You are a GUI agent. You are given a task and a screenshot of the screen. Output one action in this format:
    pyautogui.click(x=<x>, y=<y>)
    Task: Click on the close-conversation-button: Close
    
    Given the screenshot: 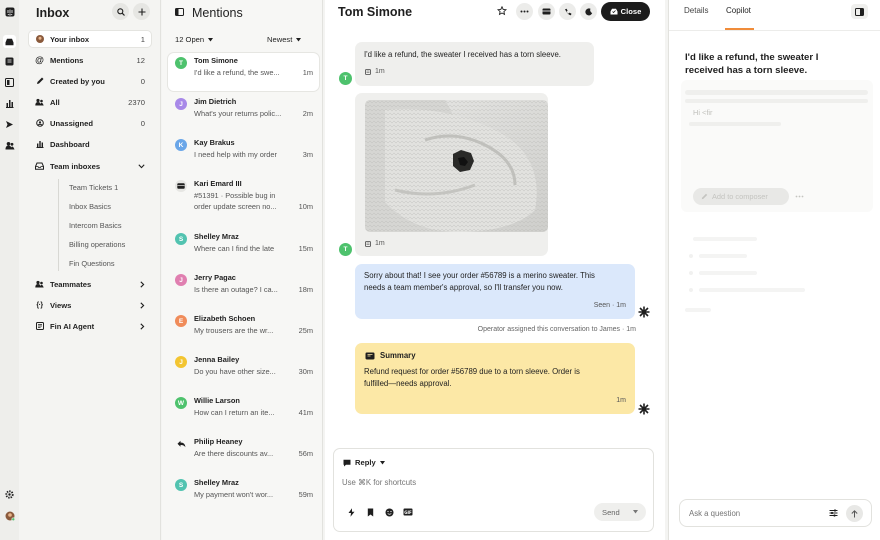 What is the action you would take?
    pyautogui.click(x=625, y=11)
    